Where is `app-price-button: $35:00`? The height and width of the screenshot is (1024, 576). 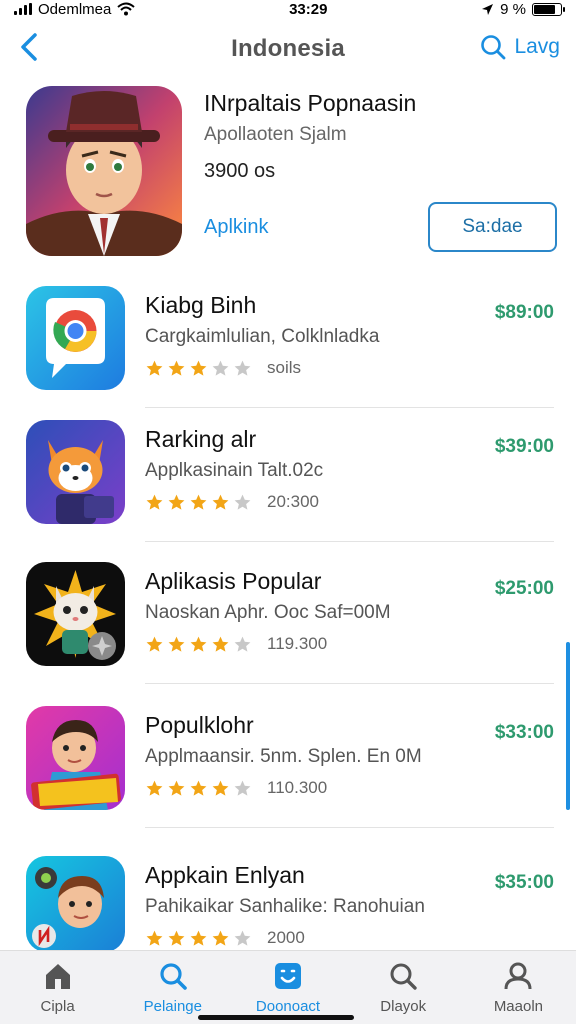 app-price-button: $35:00 is located at coordinates (524, 883).